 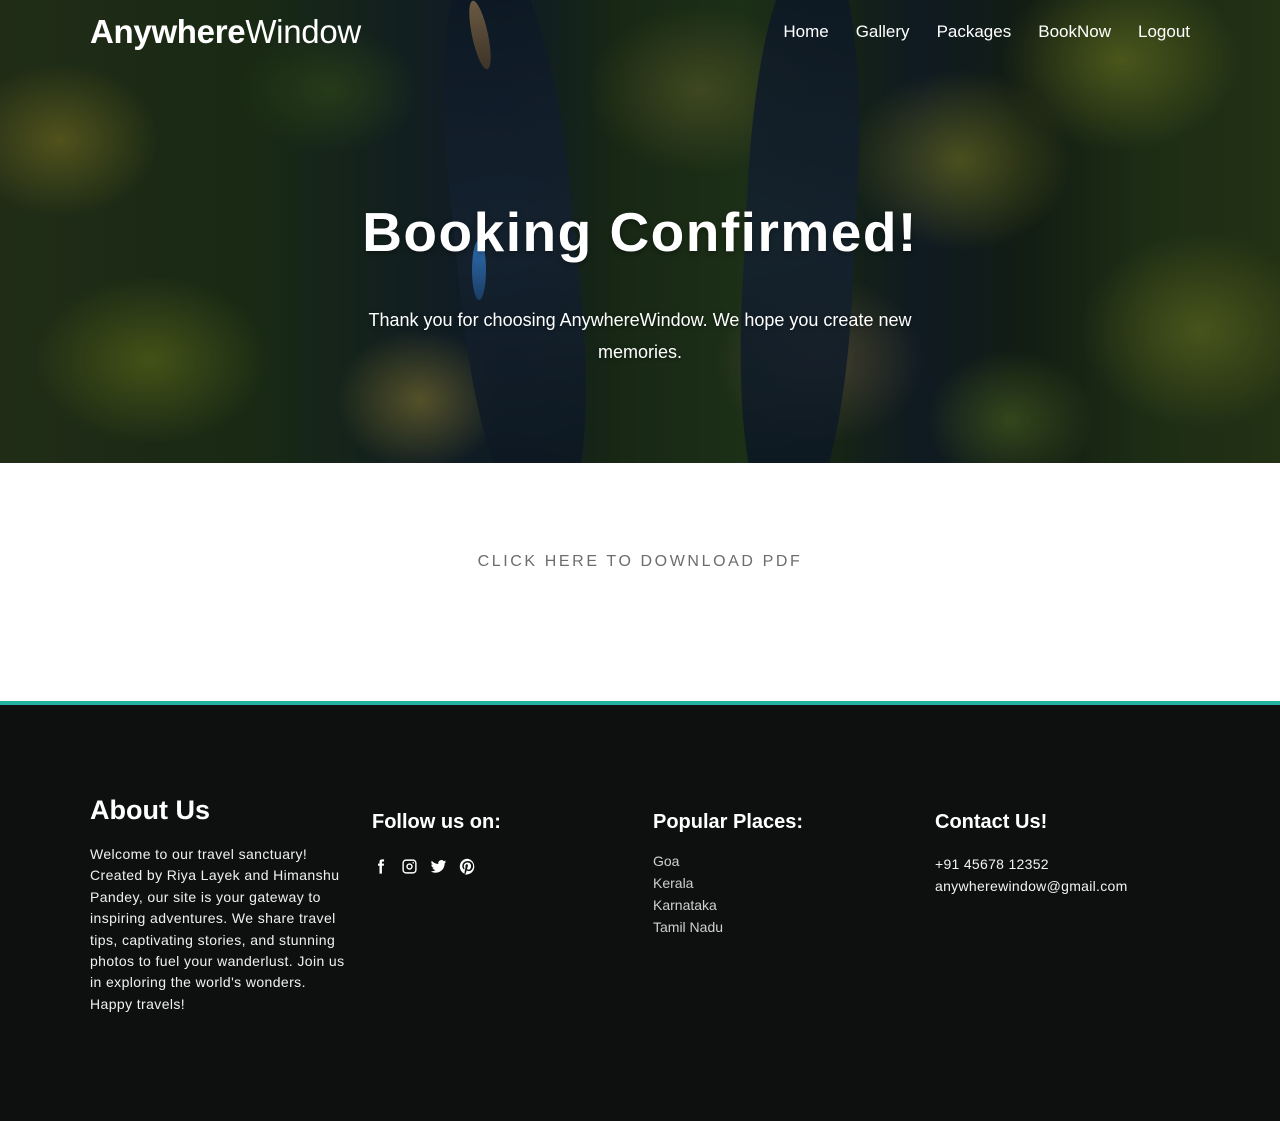 I want to click on contact-title: Contact Us!, so click(x=991, y=822).